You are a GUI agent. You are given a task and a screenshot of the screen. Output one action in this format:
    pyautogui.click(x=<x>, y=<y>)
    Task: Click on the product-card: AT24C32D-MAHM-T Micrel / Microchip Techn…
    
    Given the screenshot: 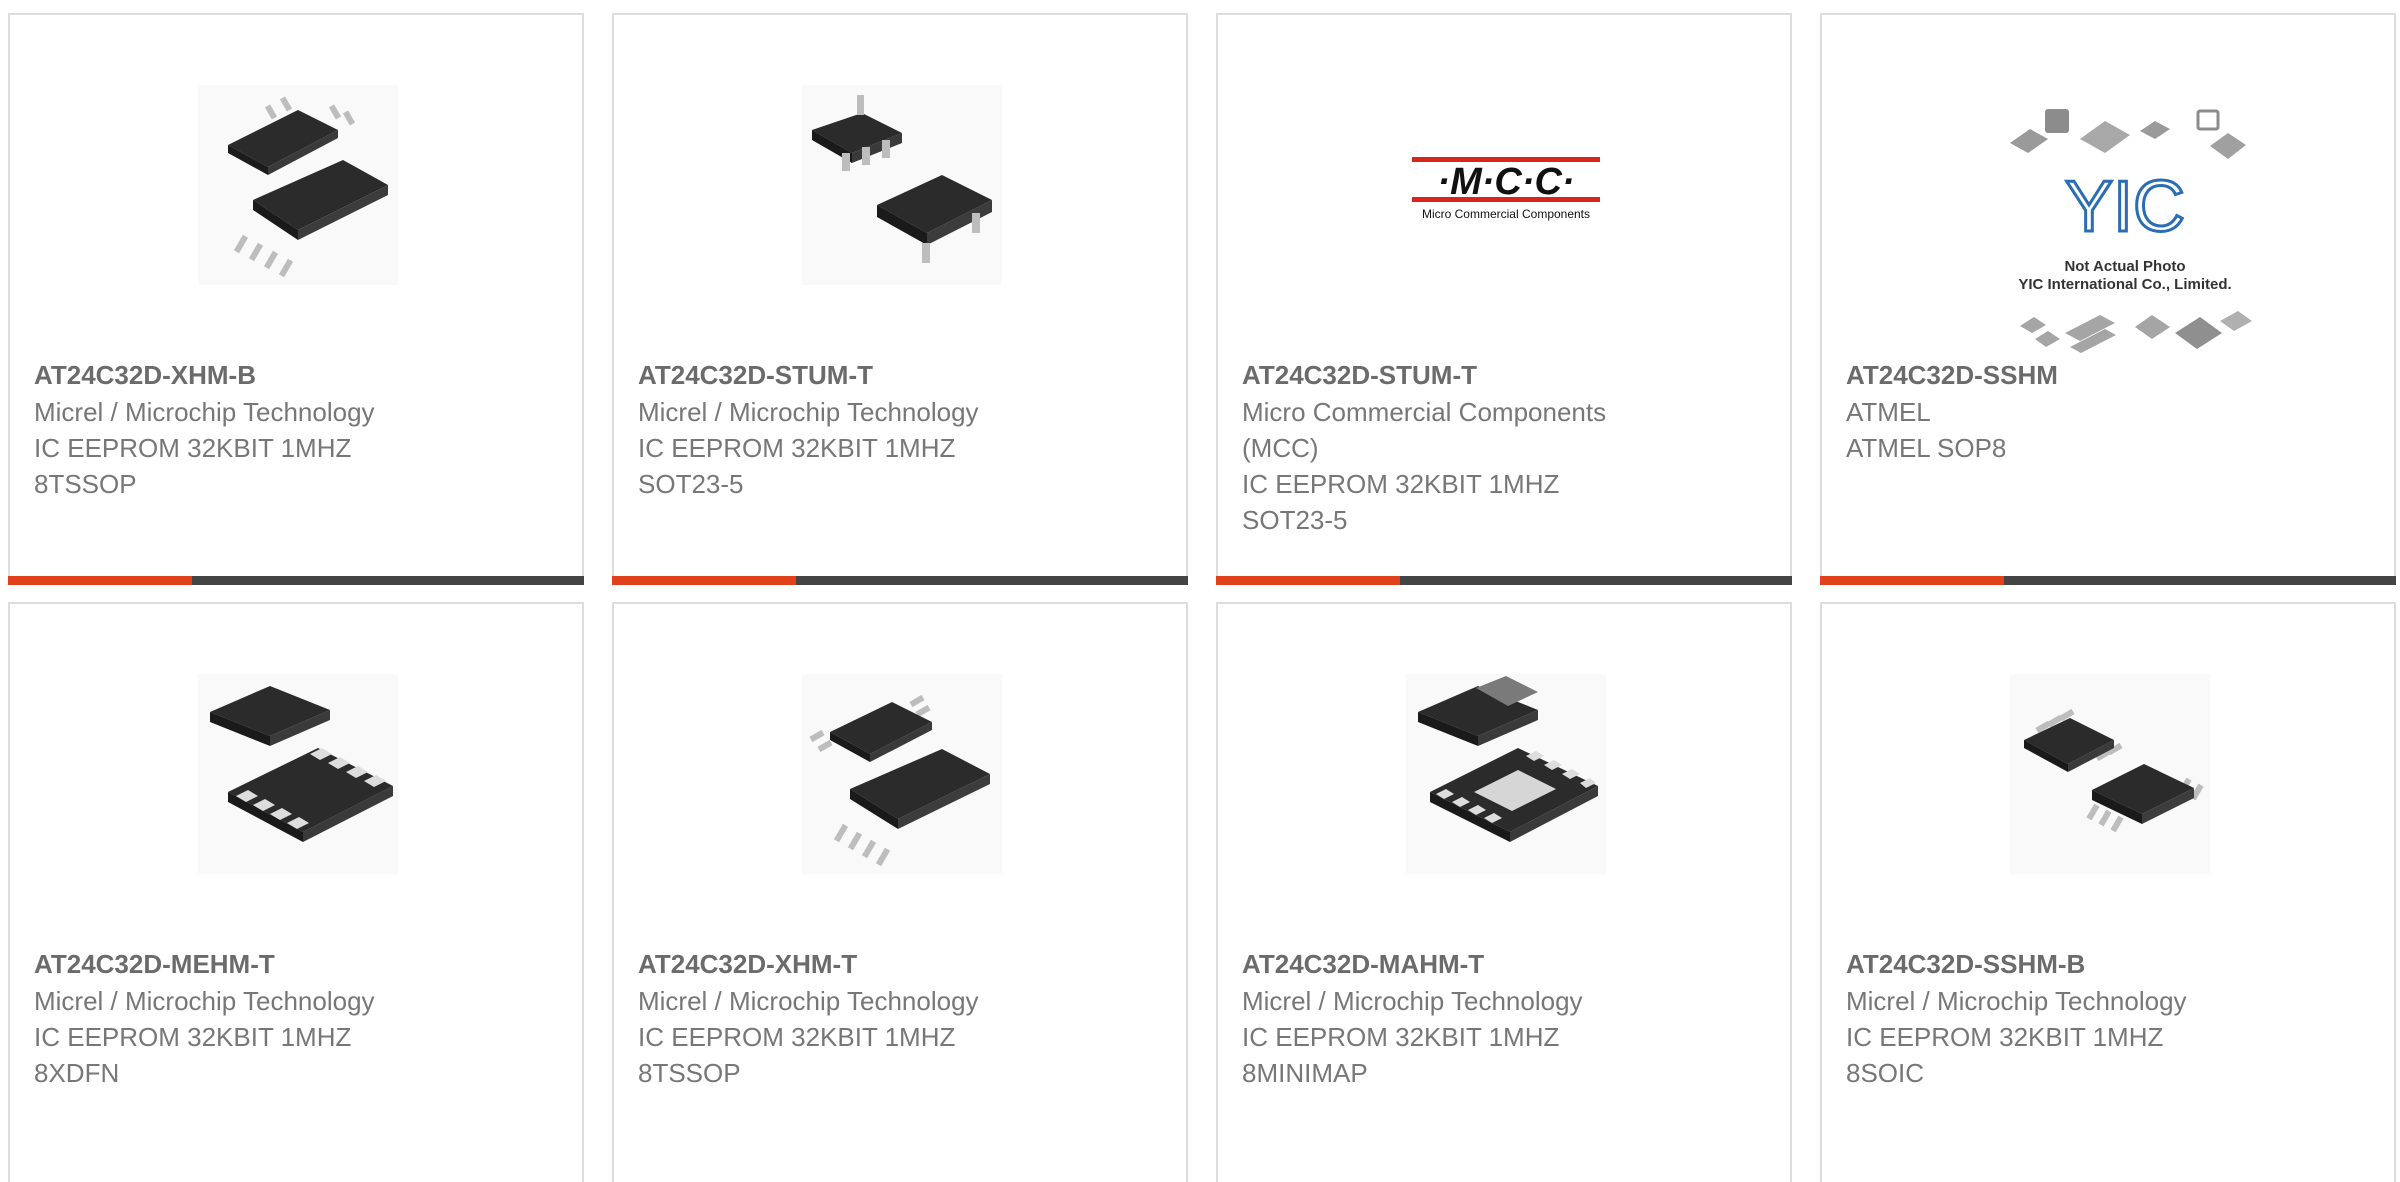 What is the action you would take?
    pyautogui.click(x=1504, y=892)
    